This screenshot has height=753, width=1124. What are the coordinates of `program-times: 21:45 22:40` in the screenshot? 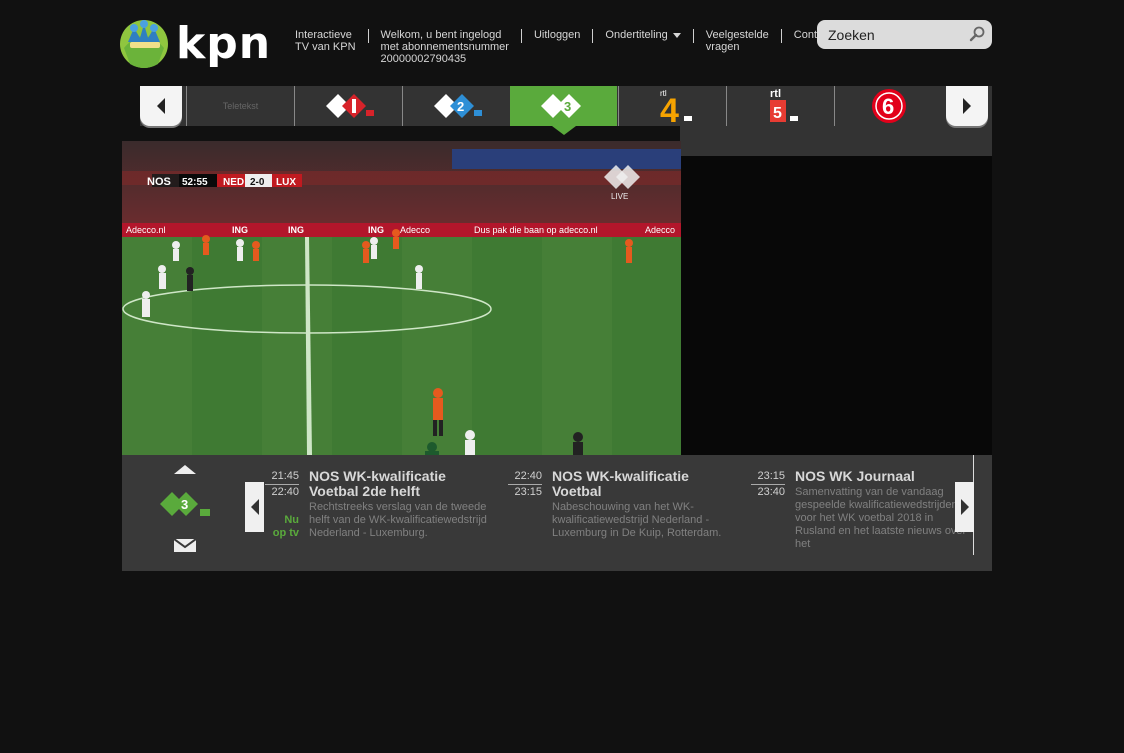 It's located at (282, 484).